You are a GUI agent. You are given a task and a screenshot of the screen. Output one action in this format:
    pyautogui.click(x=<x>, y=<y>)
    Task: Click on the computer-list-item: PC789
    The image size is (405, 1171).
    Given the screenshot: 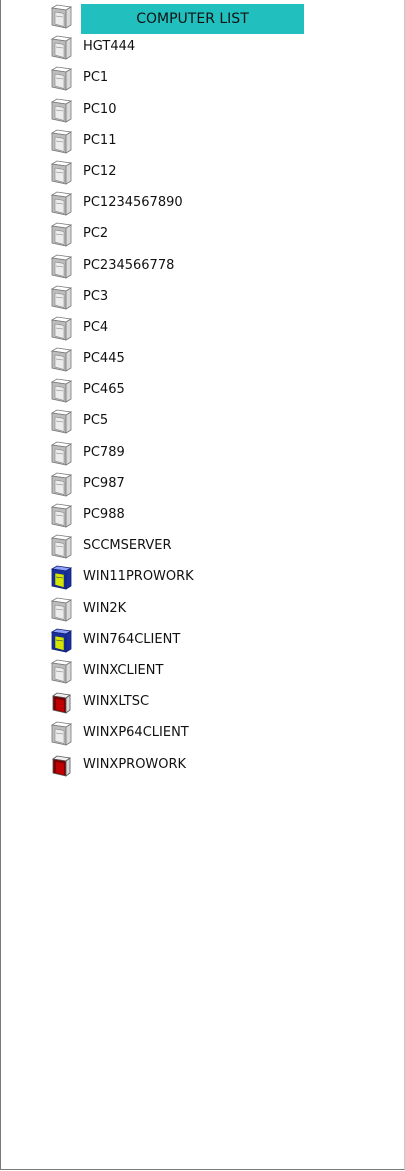 What is the action you would take?
    pyautogui.click(x=202, y=452)
    